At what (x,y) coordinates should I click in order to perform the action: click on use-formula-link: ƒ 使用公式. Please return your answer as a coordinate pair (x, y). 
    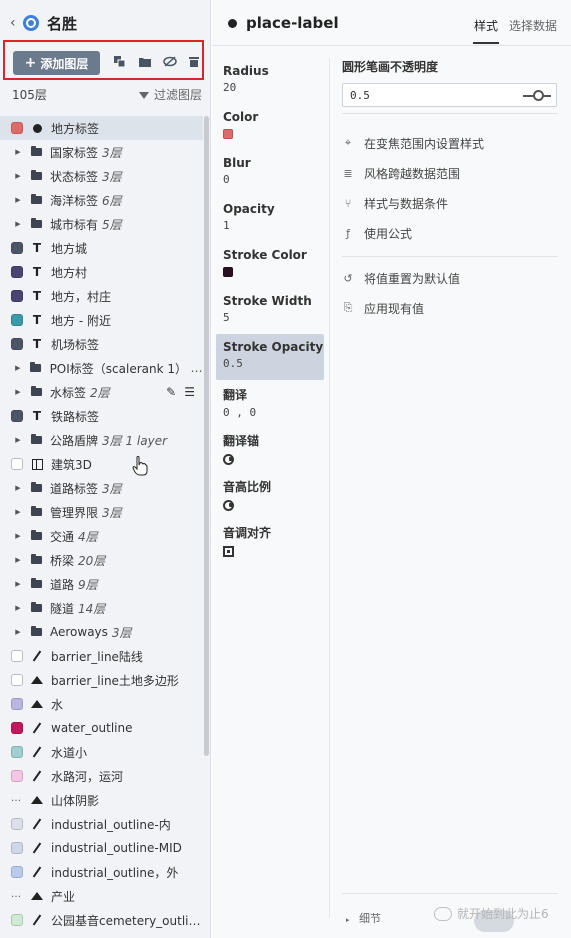
    Looking at the image, I should click on (450, 233).